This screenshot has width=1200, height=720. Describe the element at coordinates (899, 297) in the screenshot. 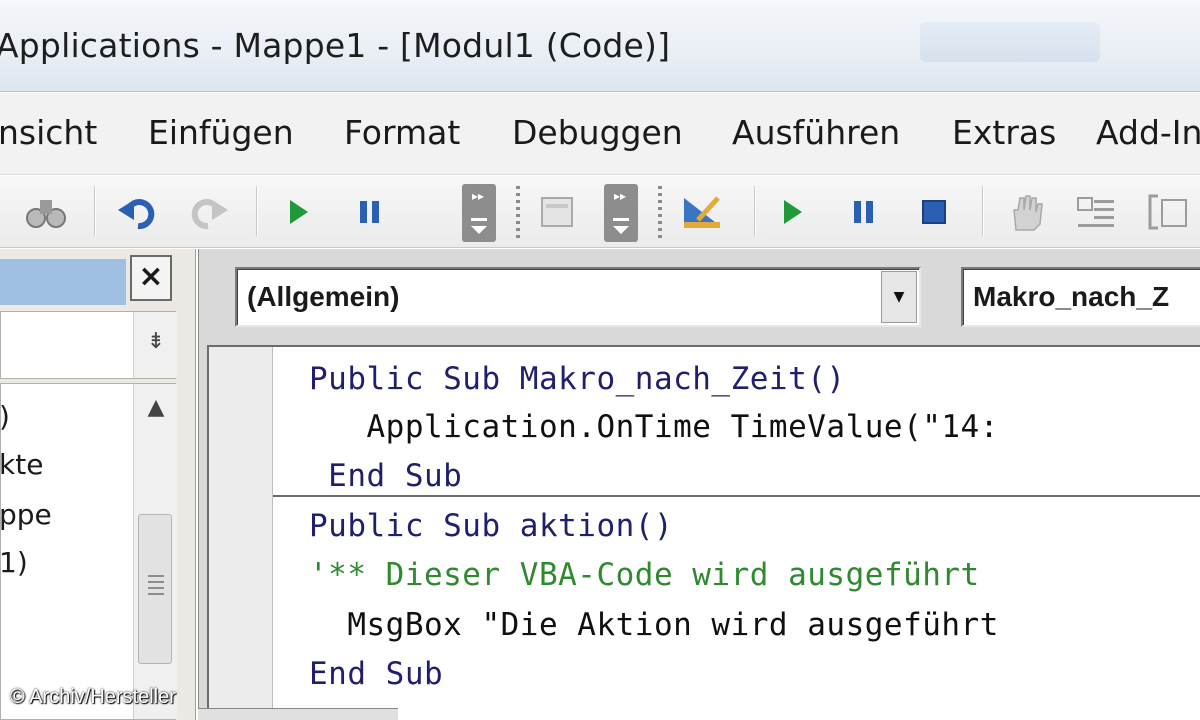

I see `chevron-down-icon: ▼` at that location.